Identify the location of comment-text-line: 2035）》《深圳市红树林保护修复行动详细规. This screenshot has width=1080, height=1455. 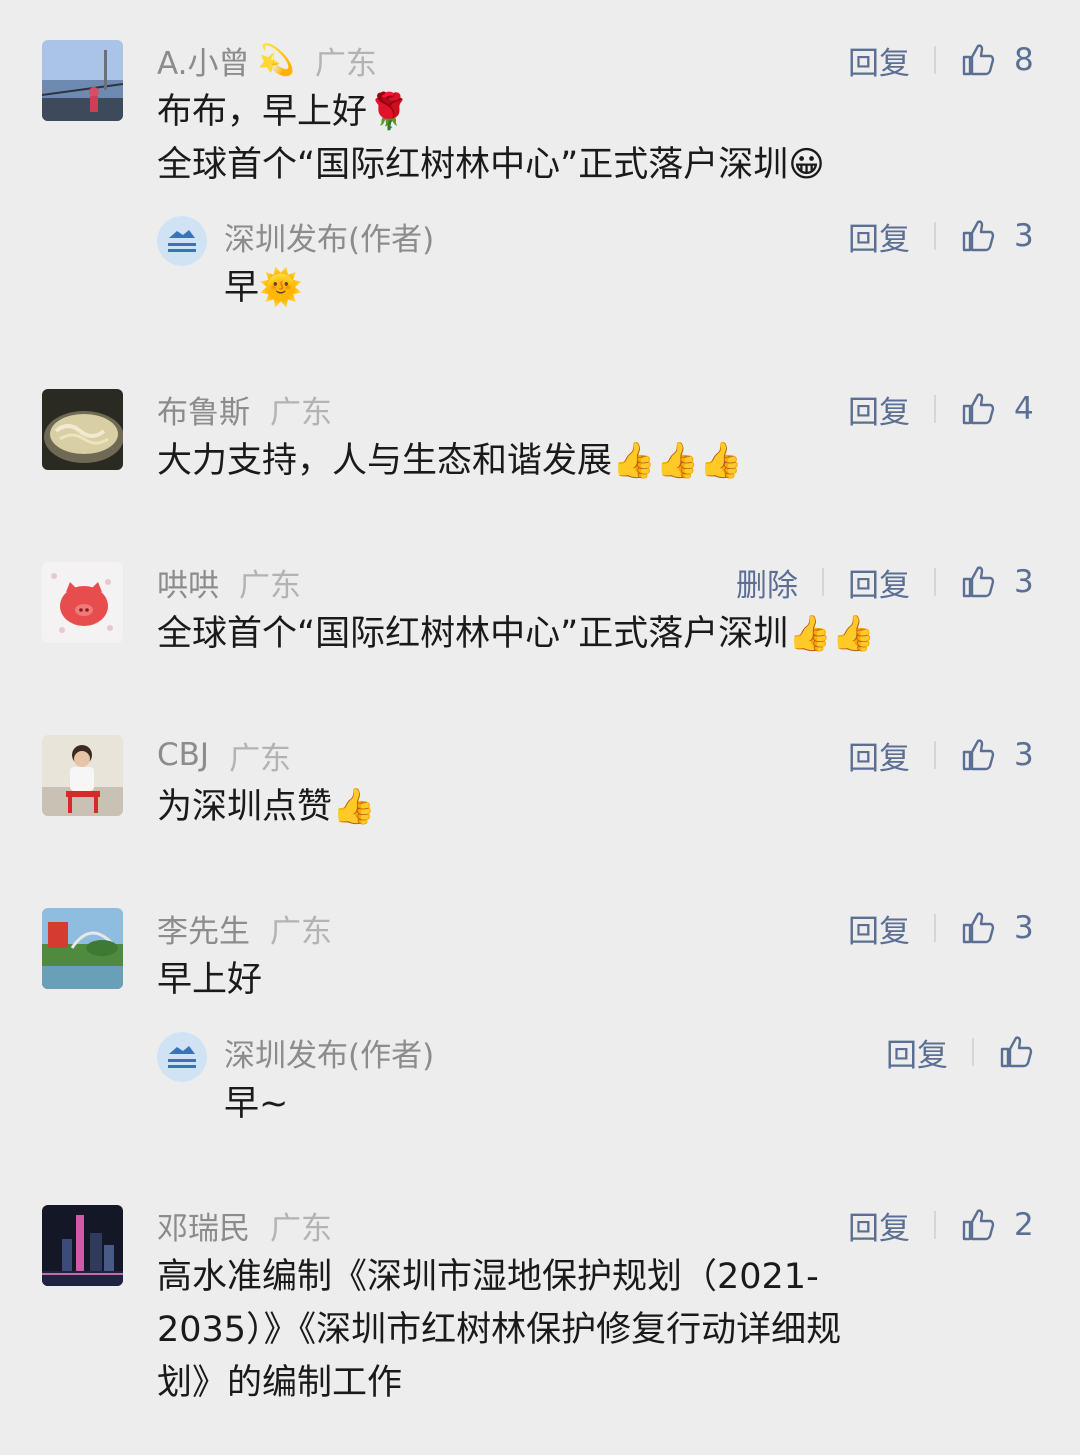
(499, 1330).